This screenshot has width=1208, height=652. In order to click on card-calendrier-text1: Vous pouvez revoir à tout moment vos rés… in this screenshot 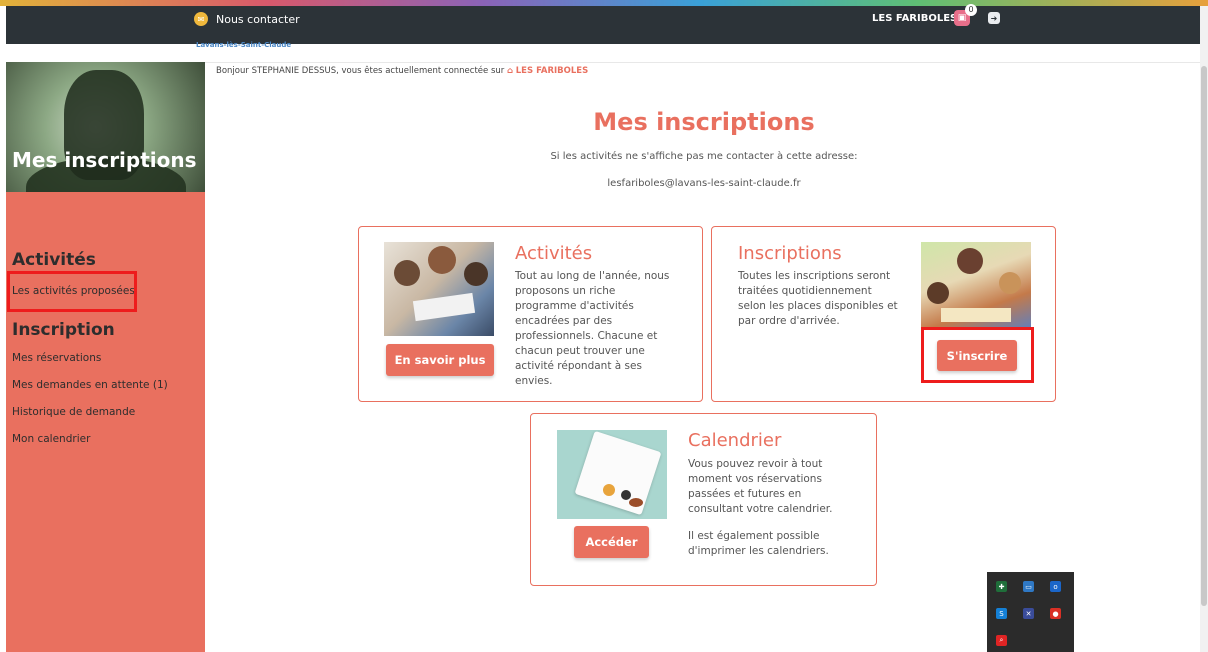, I will do `click(760, 486)`.